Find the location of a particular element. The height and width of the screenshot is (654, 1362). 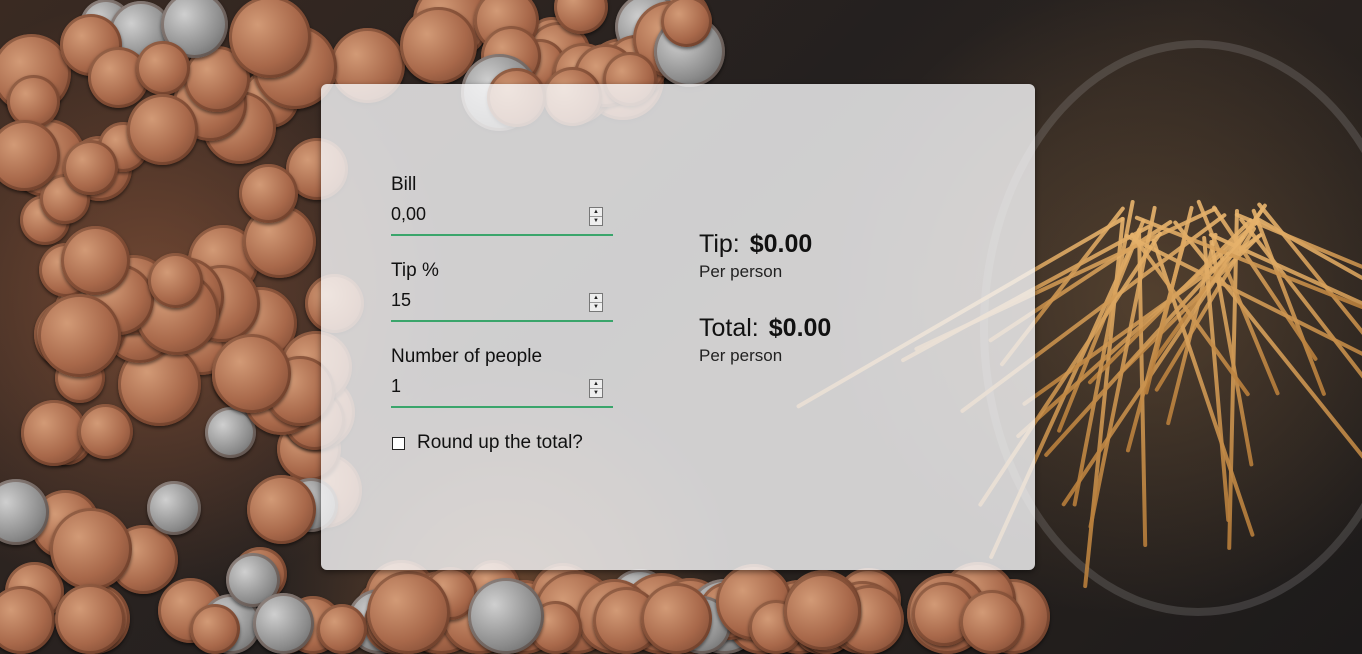

people-field: Number of people ▲ ▼ is located at coordinates (502, 377).